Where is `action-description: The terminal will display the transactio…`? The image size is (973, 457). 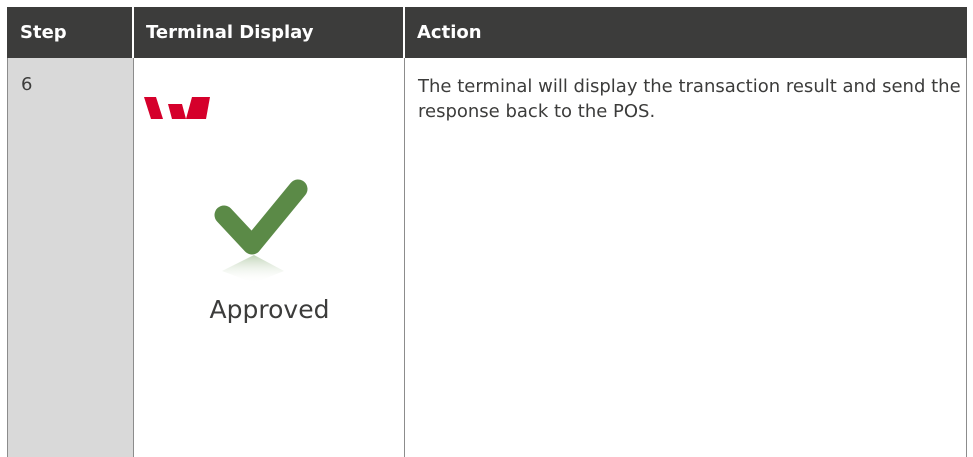
action-description: The terminal will display the transactio… is located at coordinates (689, 99).